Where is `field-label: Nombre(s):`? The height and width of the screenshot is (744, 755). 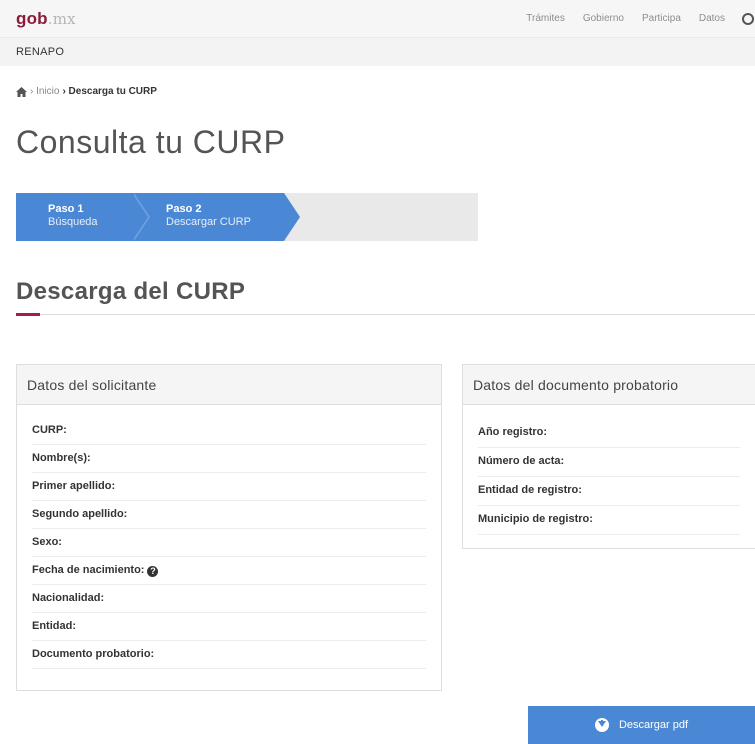 field-label: Nombre(s): is located at coordinates (61, 458).